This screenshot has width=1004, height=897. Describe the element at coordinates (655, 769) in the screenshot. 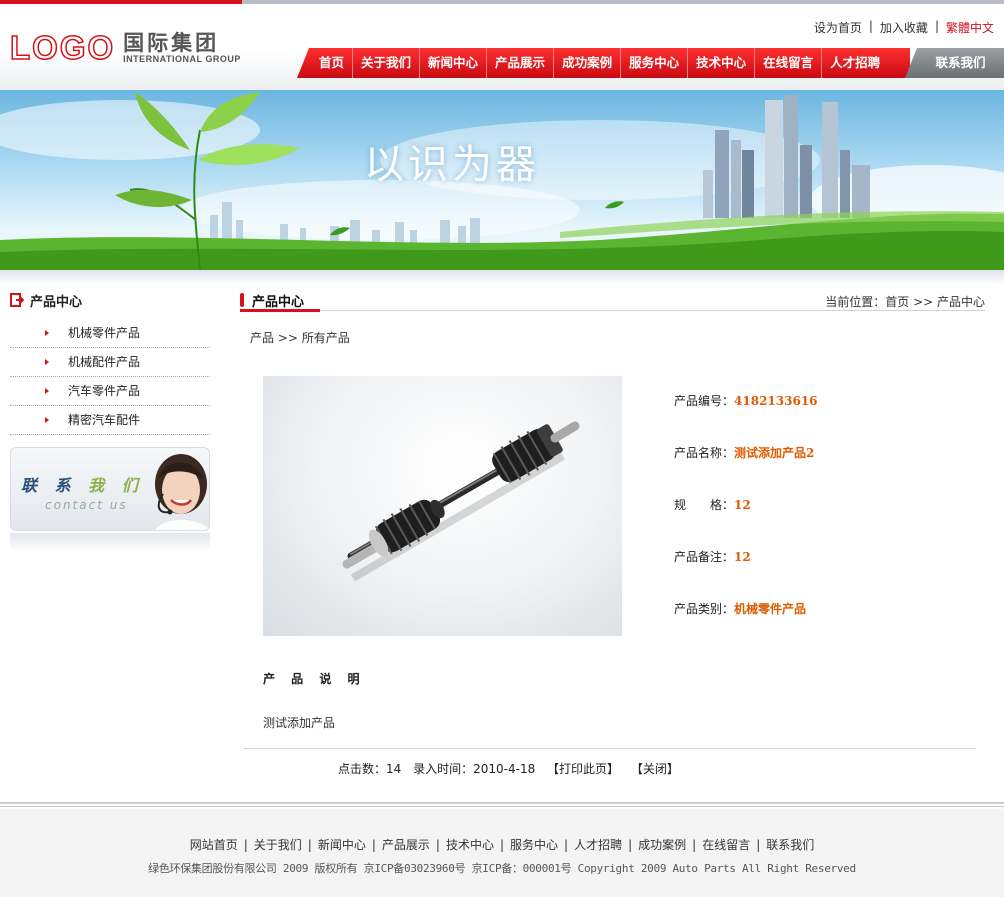

I see `close-link: 【关闭】` at that location.